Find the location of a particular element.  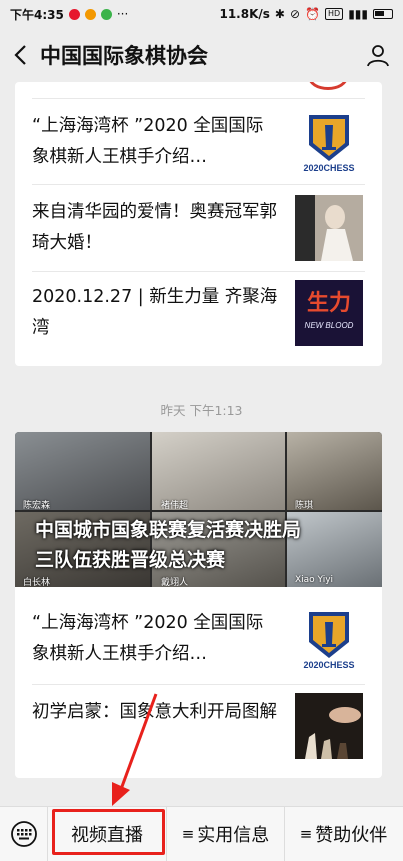

user-icon is located at coordinates (378, 56).